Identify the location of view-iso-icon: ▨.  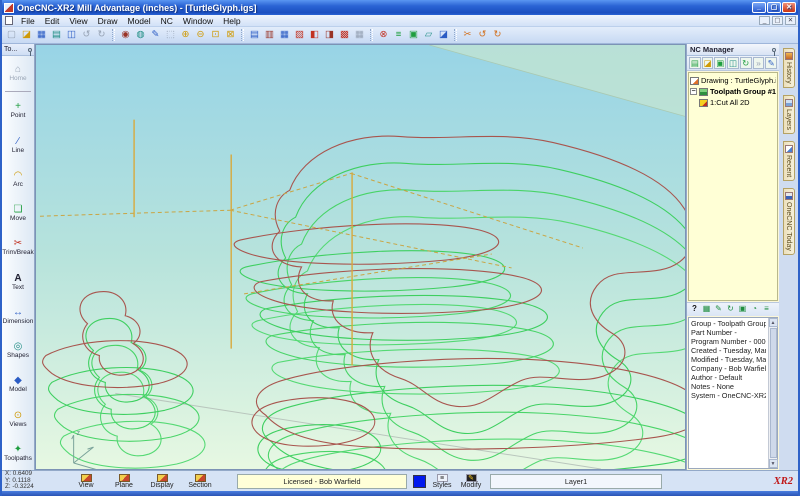
(299, 35).